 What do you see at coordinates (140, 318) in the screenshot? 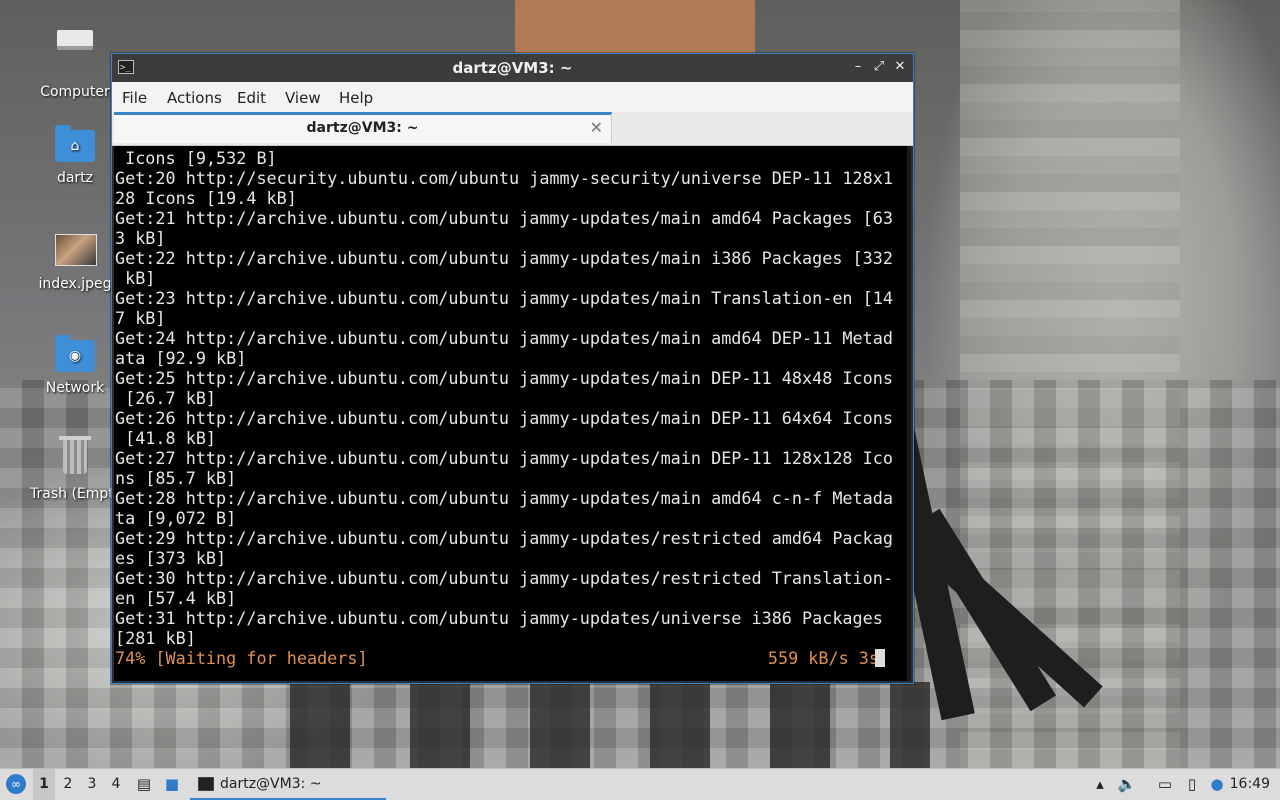
I see `terminal-line: 7 kB]` at bounding box center [140, 318].